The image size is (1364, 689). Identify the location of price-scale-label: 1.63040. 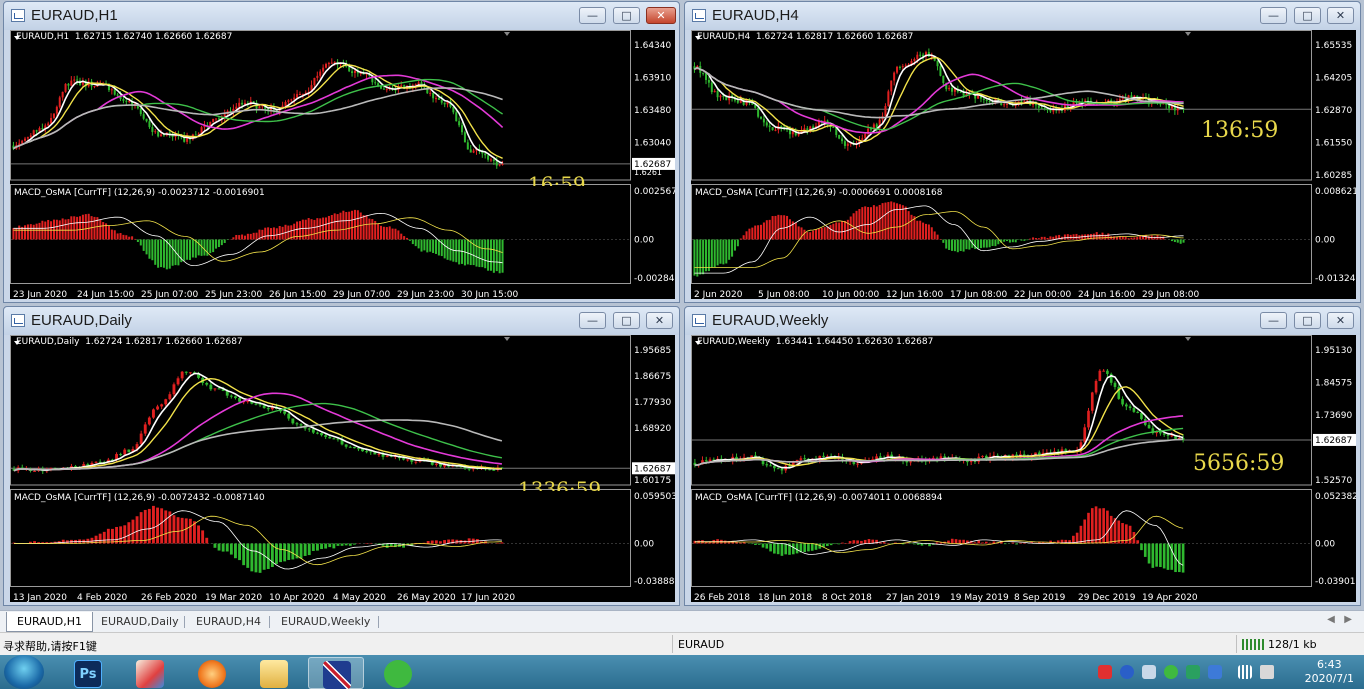
(652, 144).